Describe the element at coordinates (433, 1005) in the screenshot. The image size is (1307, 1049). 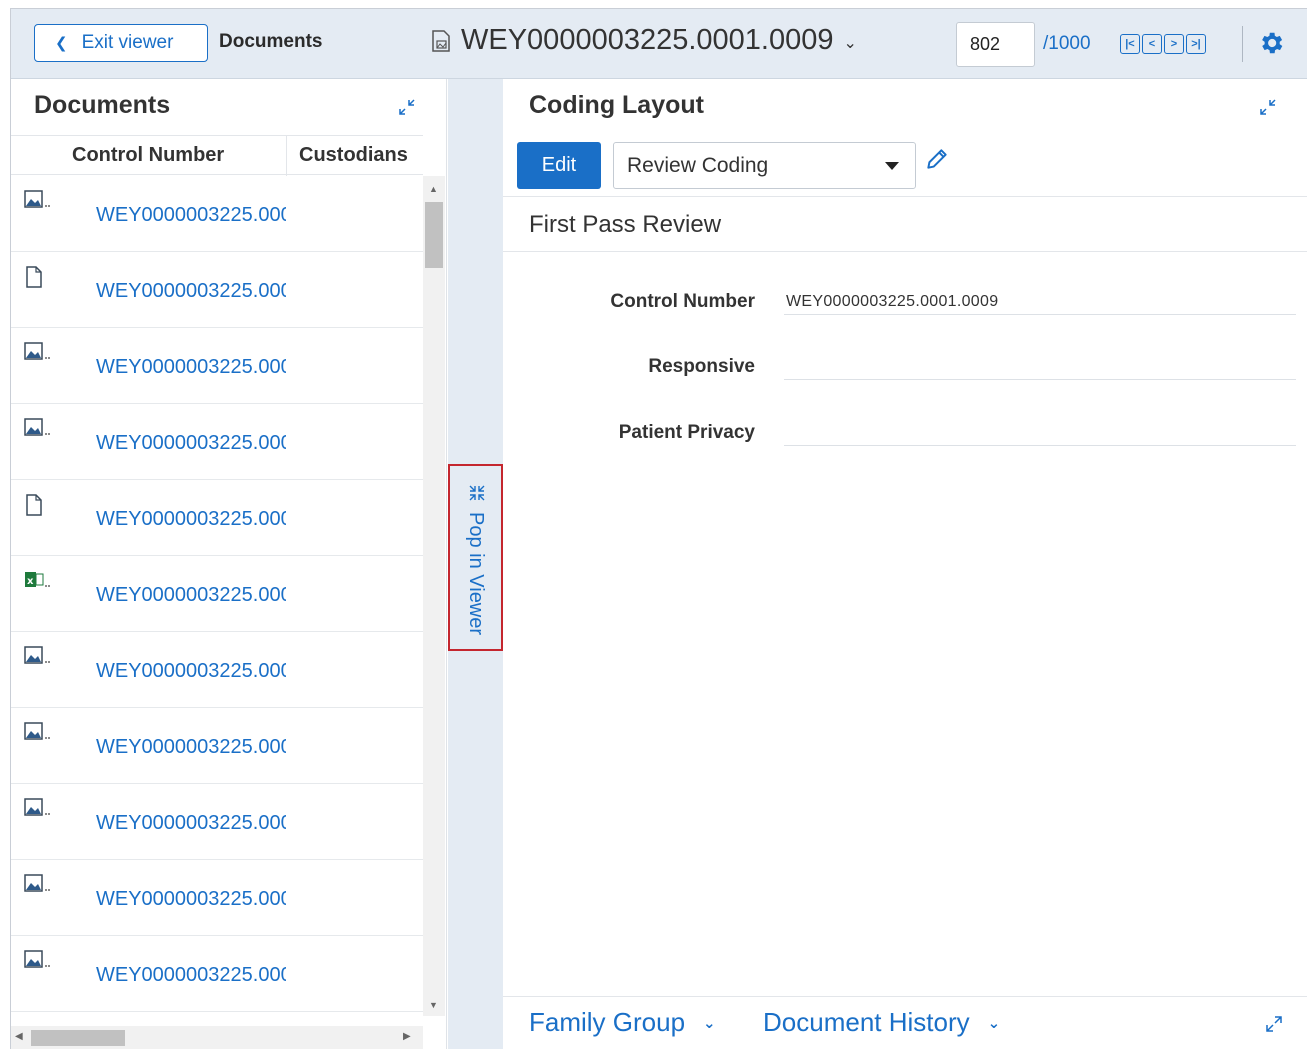
I see `scroll-down-arrow: ▼` at that location.